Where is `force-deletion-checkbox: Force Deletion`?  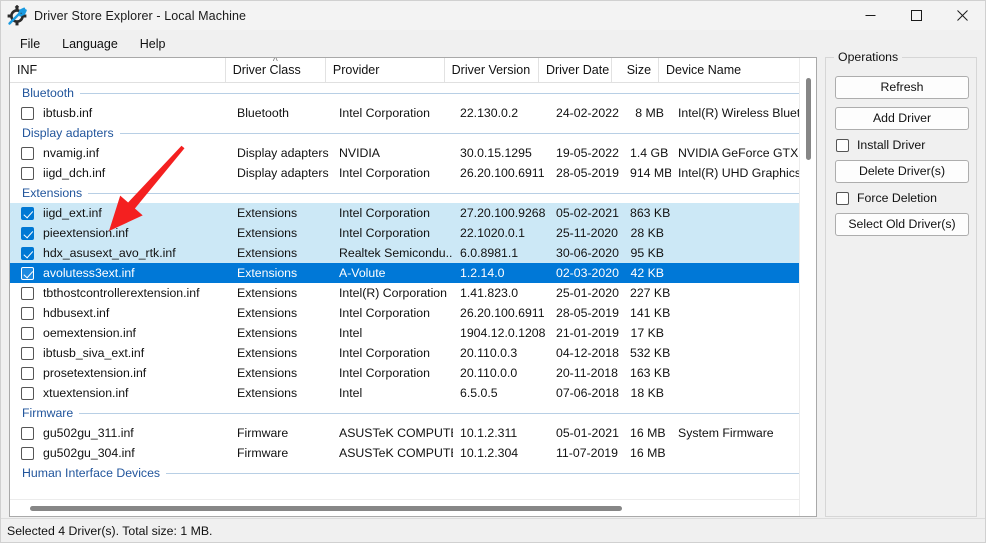
force-deletion-checkbox: Force Deletion is located at coordinates (901, 198).